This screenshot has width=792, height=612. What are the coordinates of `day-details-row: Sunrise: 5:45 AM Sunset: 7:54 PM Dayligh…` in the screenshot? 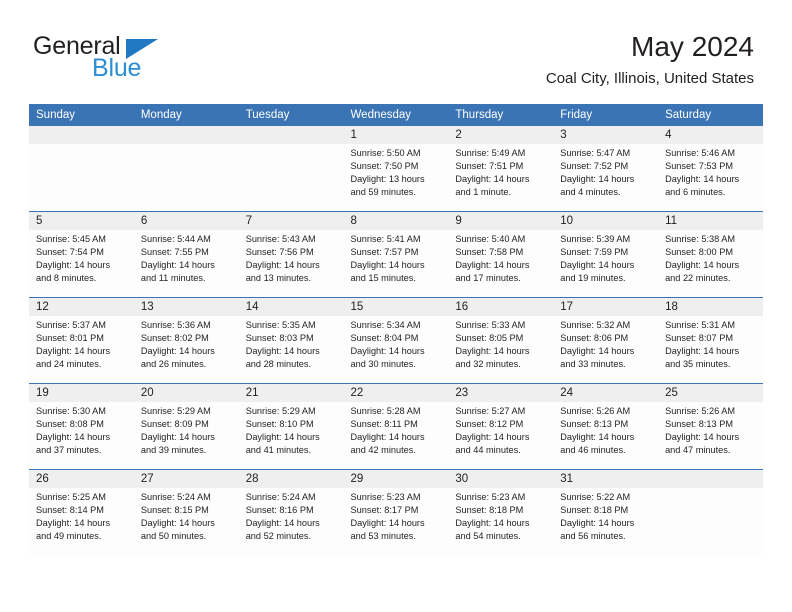 It's located at (396, 264).